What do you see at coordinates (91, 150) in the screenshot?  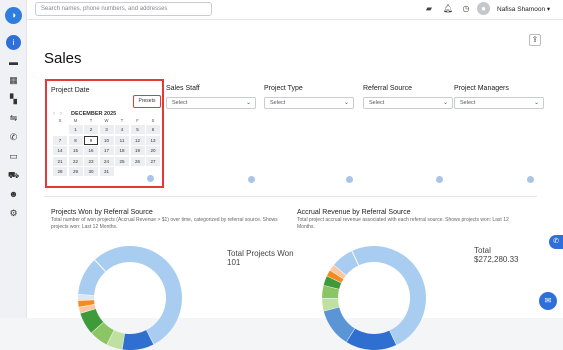 I see `calendar-day: 16` at bounding box center [91, 150].